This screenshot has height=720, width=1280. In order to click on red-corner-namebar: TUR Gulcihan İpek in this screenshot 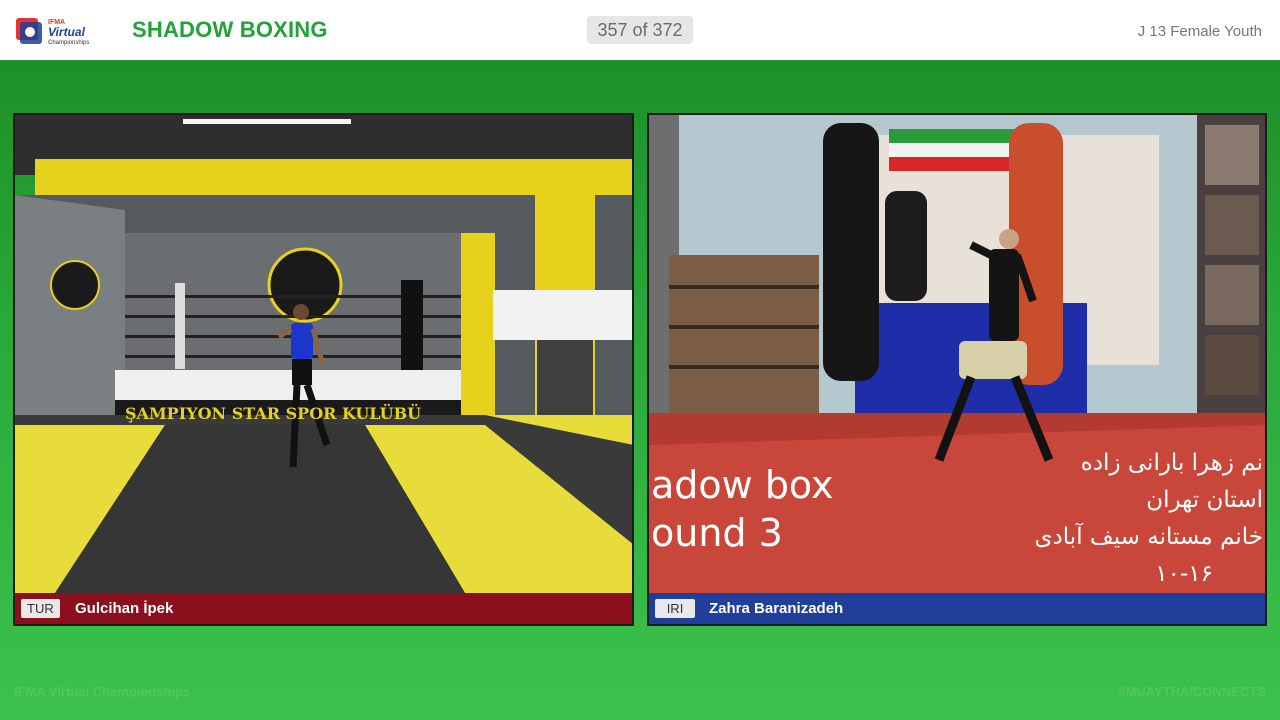, I will do `click(323, 608)`.